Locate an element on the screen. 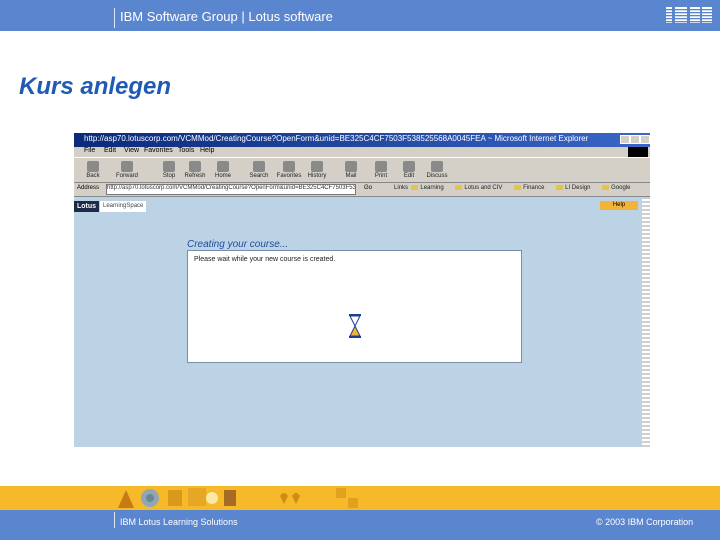 This screenshot has width=720, height=540. menu-view: View is located at coordinates (131, 150).